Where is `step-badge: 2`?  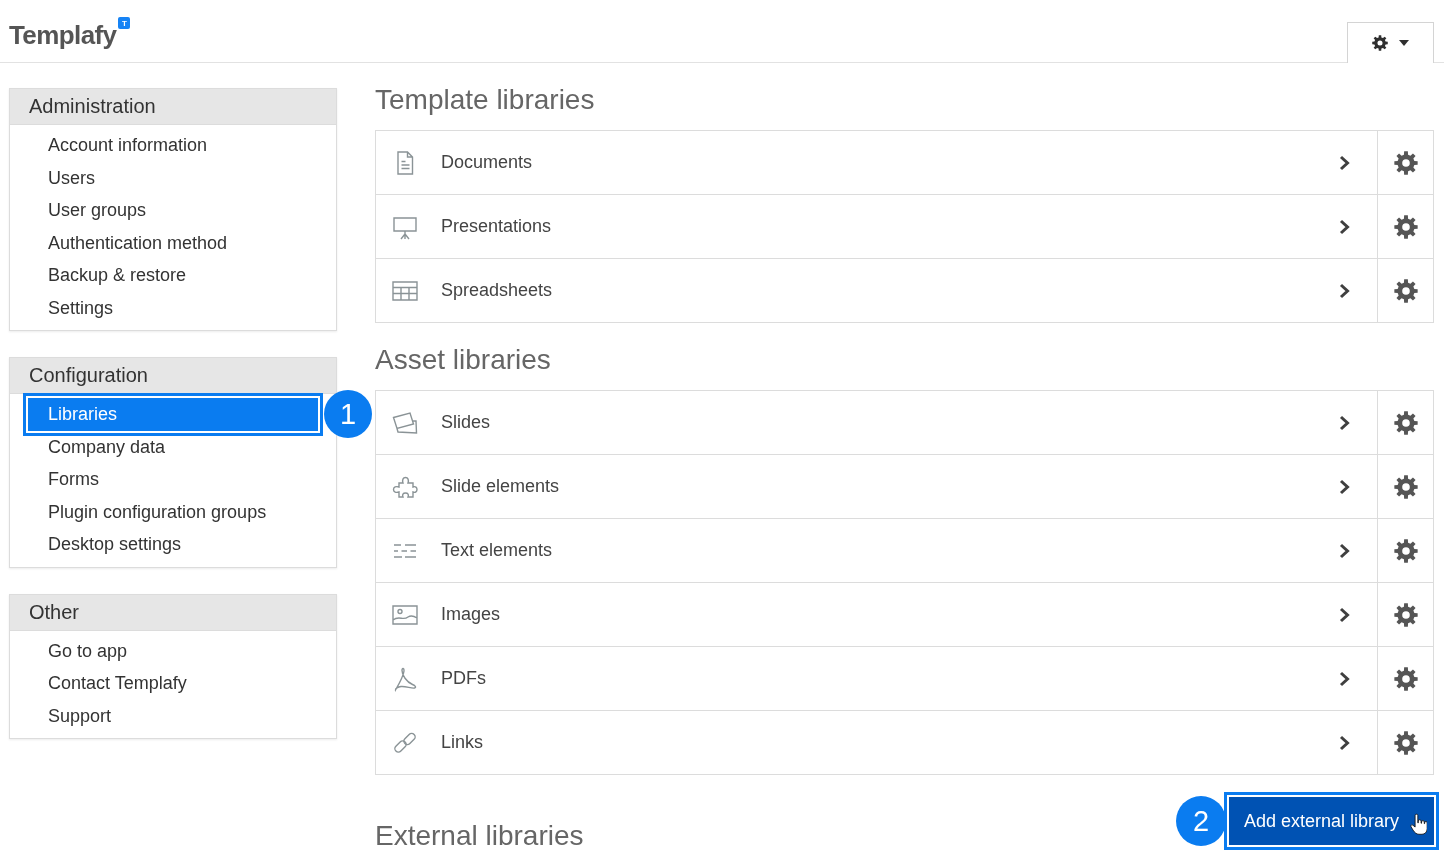 step-badge: 2 is located at coordinates (1201, 821).